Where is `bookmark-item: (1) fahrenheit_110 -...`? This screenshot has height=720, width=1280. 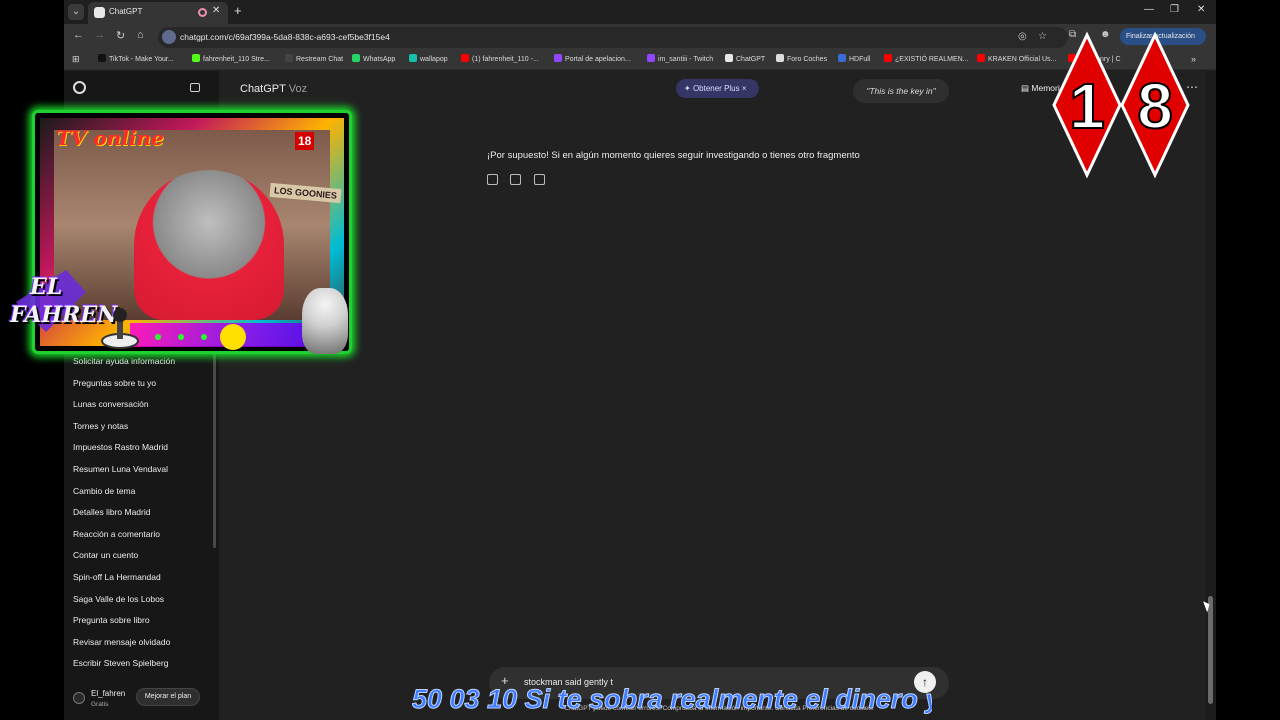 bookmark-item: (1) fahrenheit_110 -... is located at coordinates (500, 58).